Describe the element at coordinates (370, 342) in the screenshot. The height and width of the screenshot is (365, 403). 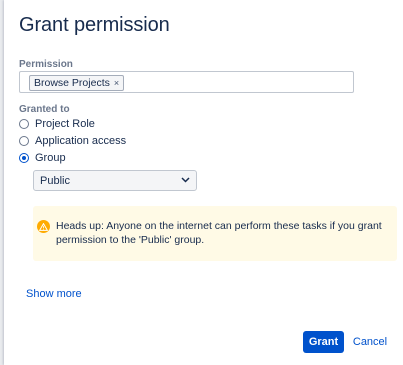
I see `cancel-button: Cancel` at that location.